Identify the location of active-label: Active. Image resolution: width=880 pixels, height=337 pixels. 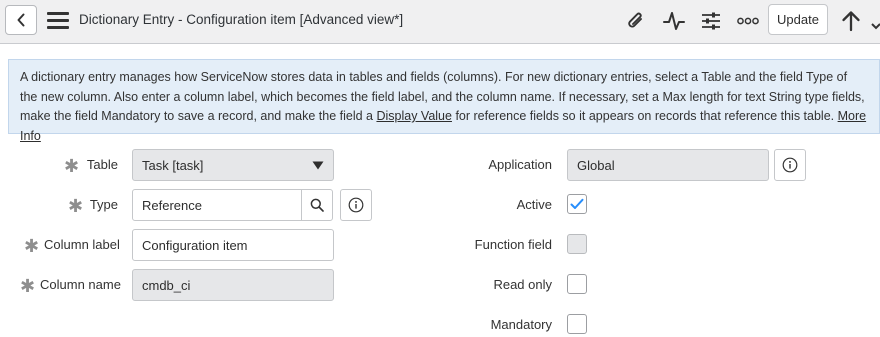
(534, 204).